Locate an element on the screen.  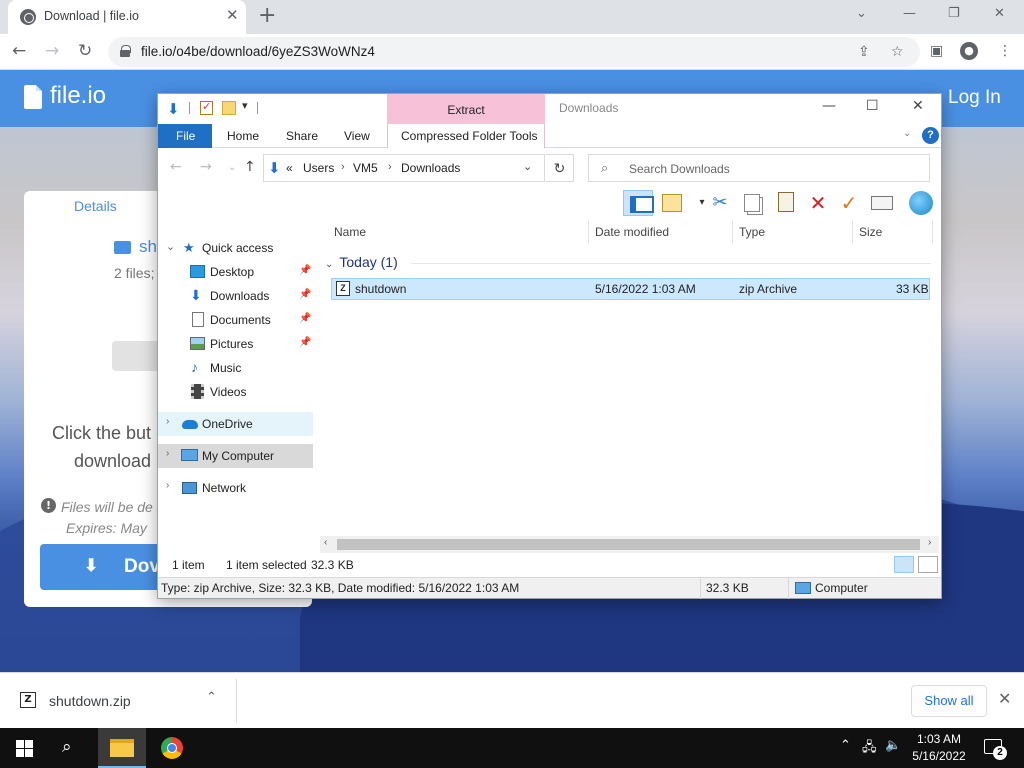
large-icons-view-icon is located at coordinates (928, 564).